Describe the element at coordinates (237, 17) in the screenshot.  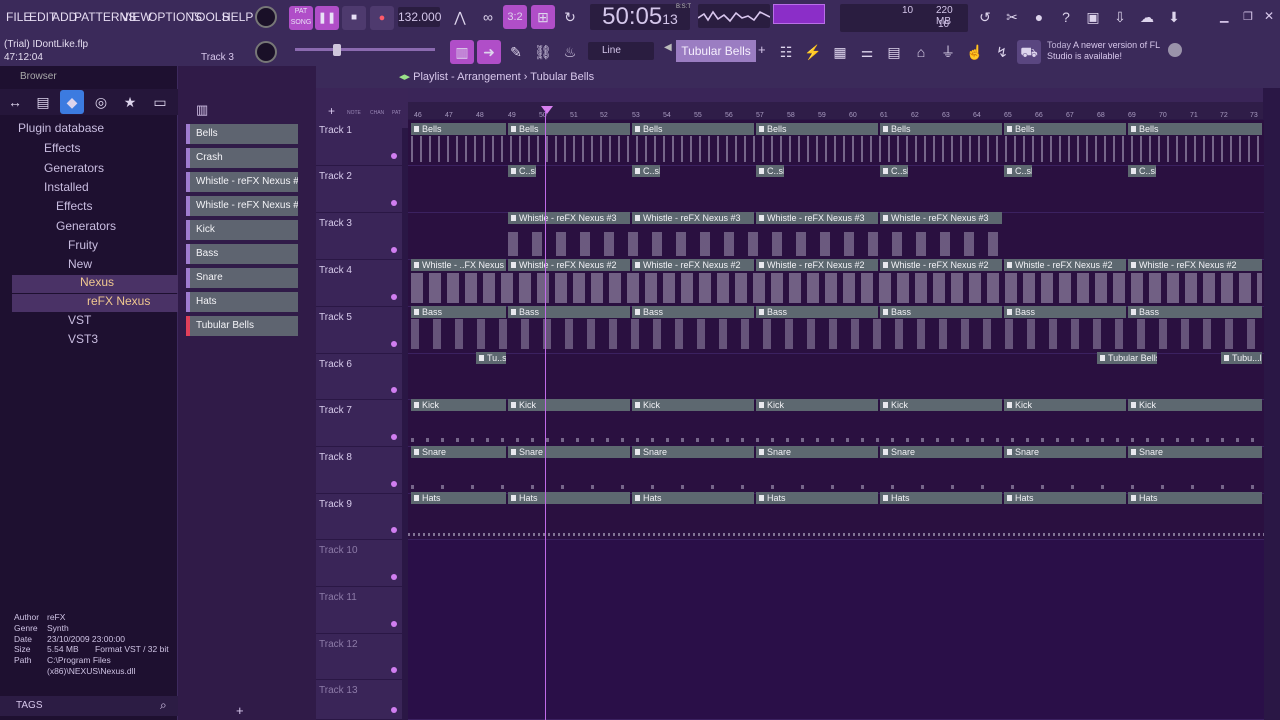
I see `menu-help: HELP` at that location.